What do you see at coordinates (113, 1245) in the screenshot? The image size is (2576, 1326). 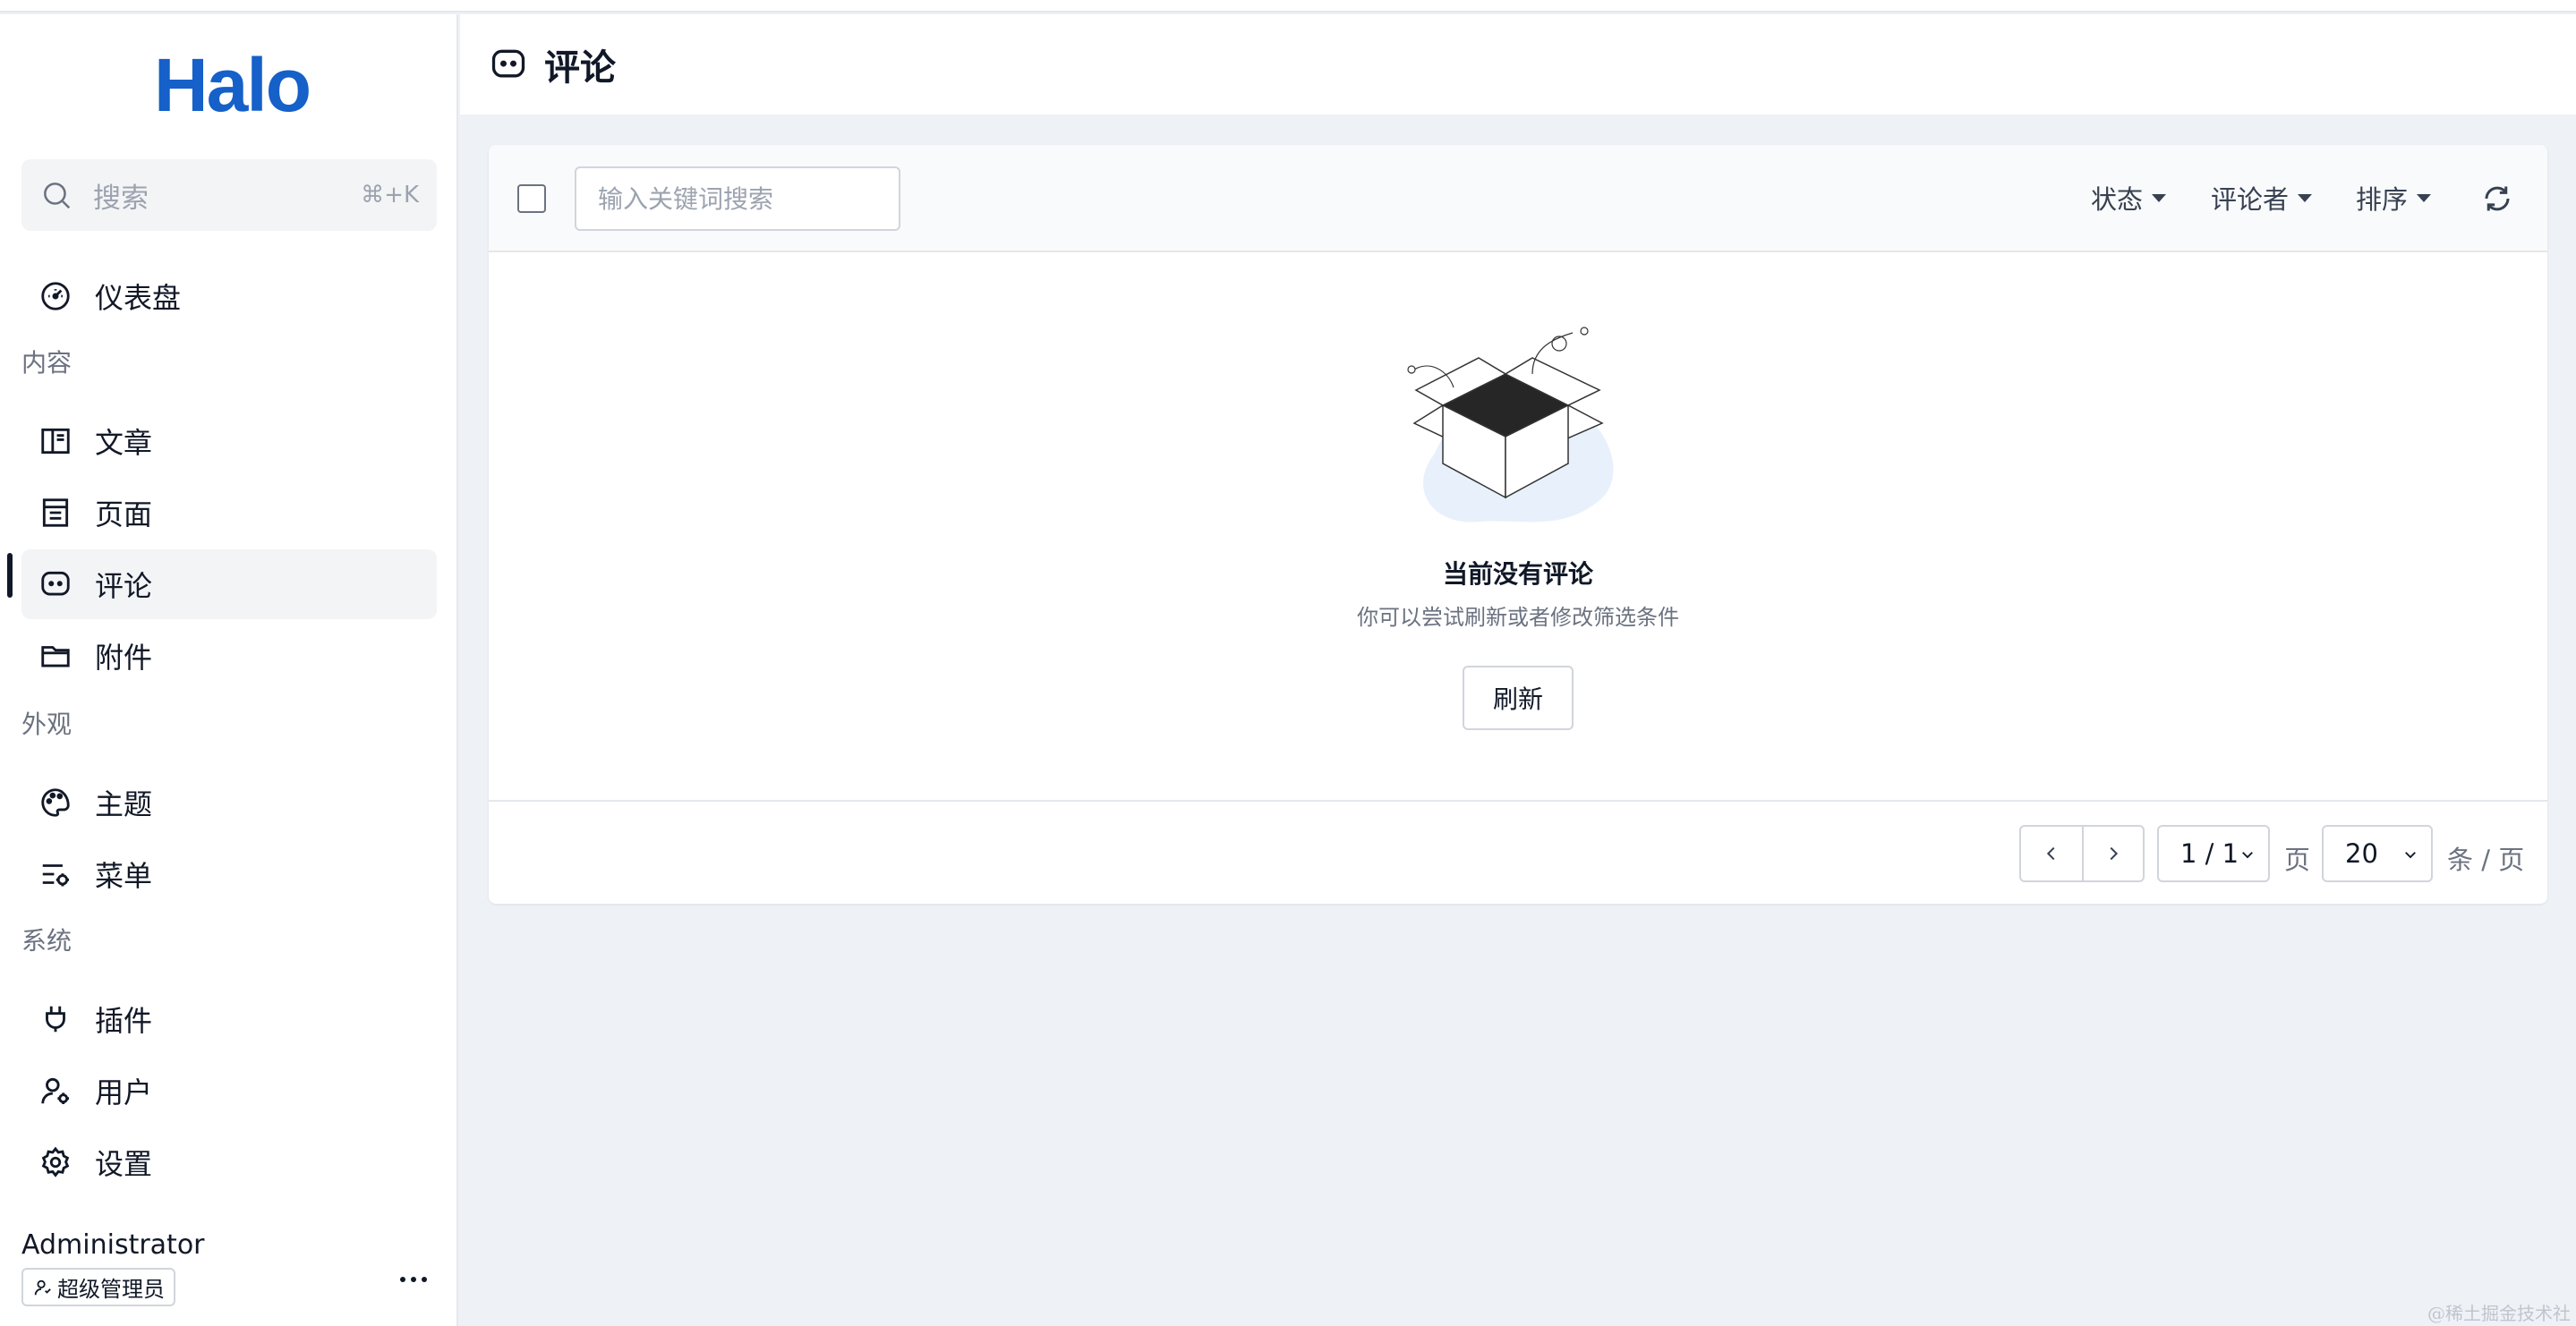 I see `user-name: Administrator` at bounding box center [113, 1245].